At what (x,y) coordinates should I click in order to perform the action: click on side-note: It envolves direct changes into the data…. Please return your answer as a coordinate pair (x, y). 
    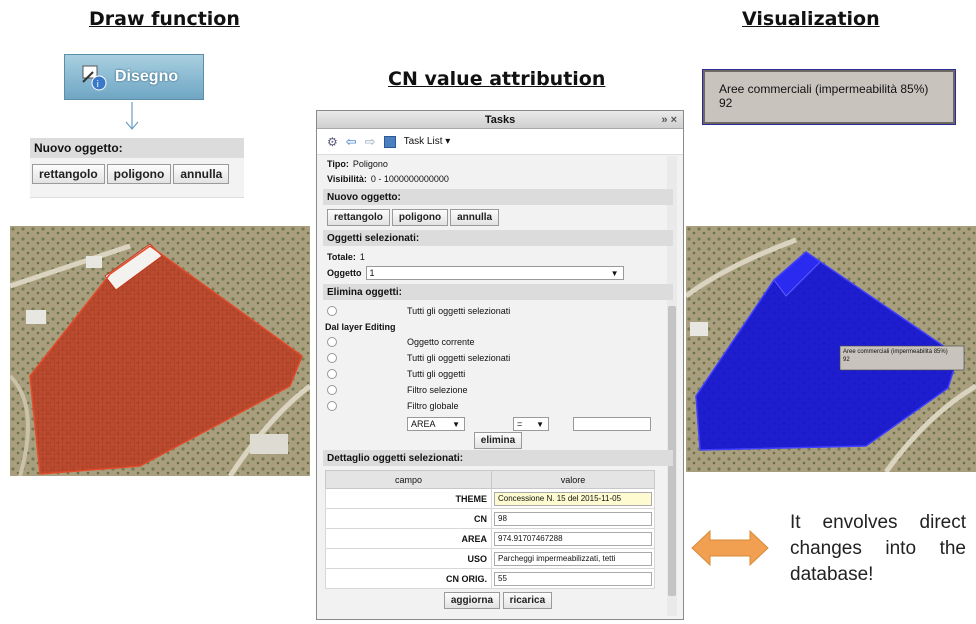
    Looking at the image, I should click on (878, 548).